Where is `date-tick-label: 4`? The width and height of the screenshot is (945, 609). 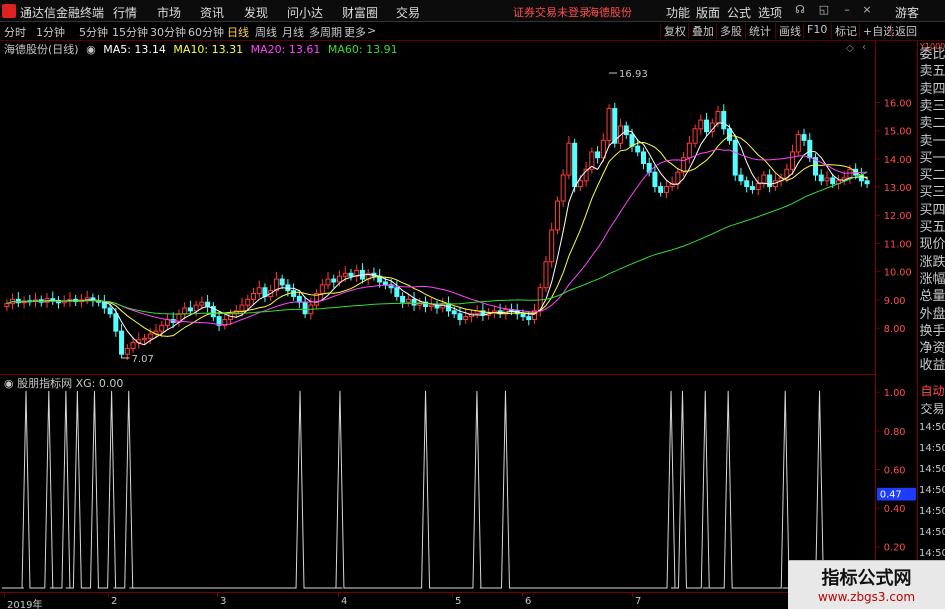
date-tick-label: 4 is located at coordinates (344, 601).